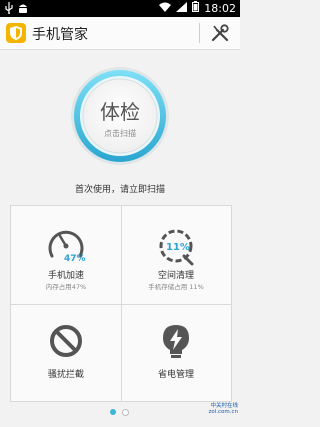  I want to click on scan-title: 体检, so click(120, 112).